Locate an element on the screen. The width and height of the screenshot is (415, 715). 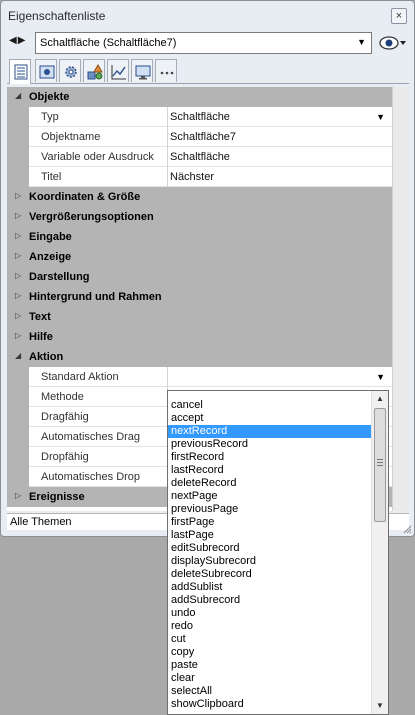
tab-property-list is located at coordinates (20, 71).